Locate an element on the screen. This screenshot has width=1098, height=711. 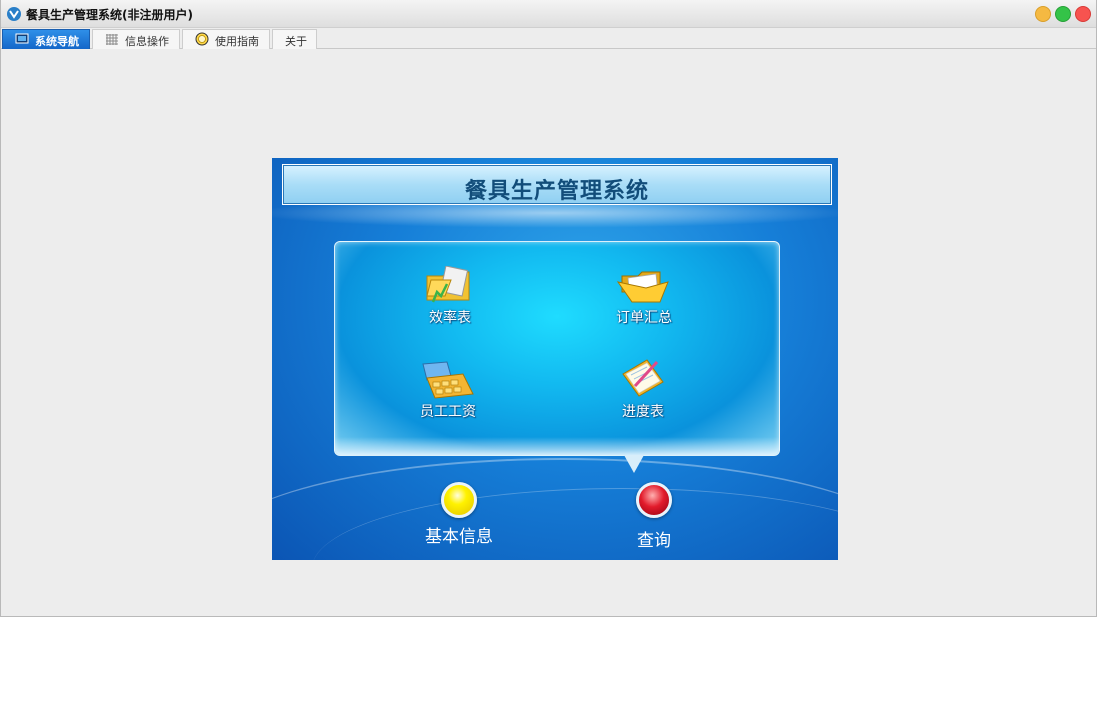
tab-label: 系统导航 is located at coordinates (57, 41).